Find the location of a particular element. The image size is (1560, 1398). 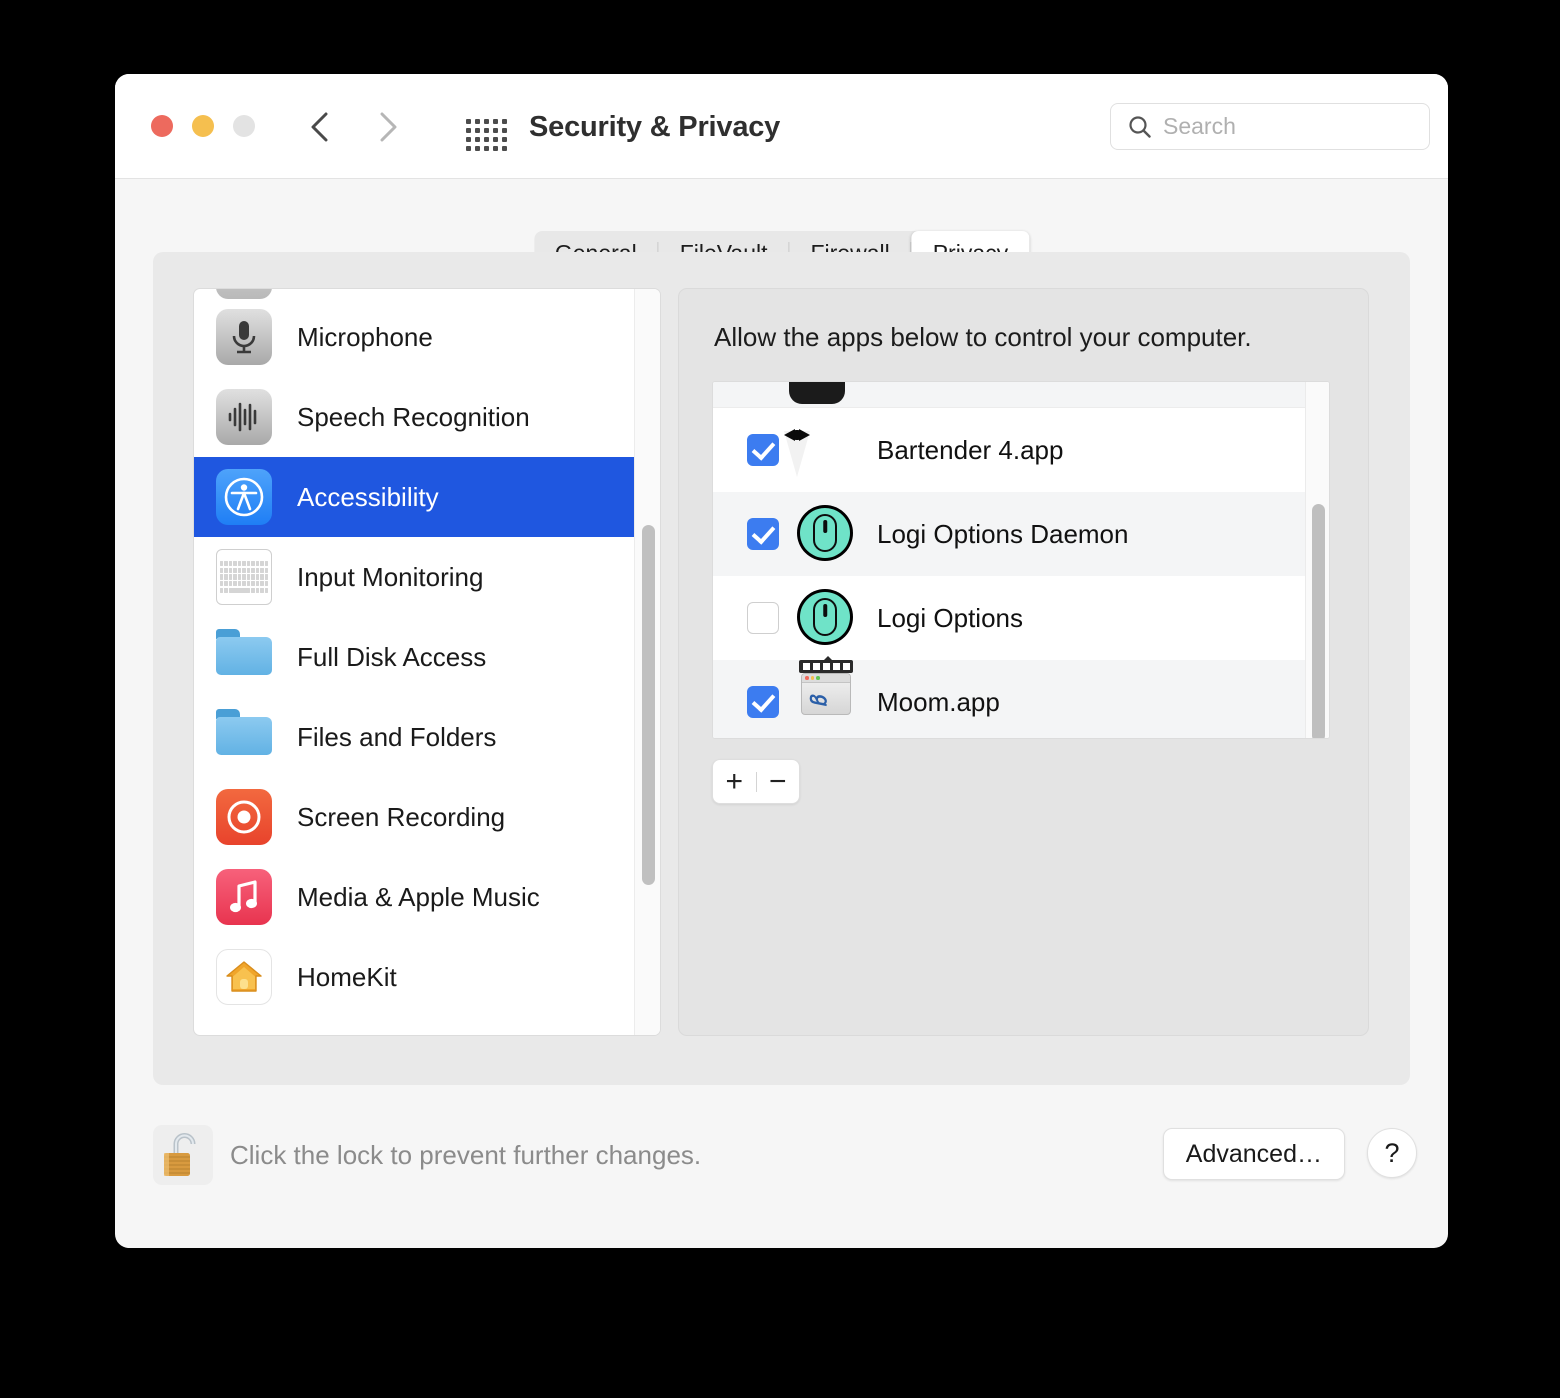

waveform-icon is located at coordinates (244, 417).